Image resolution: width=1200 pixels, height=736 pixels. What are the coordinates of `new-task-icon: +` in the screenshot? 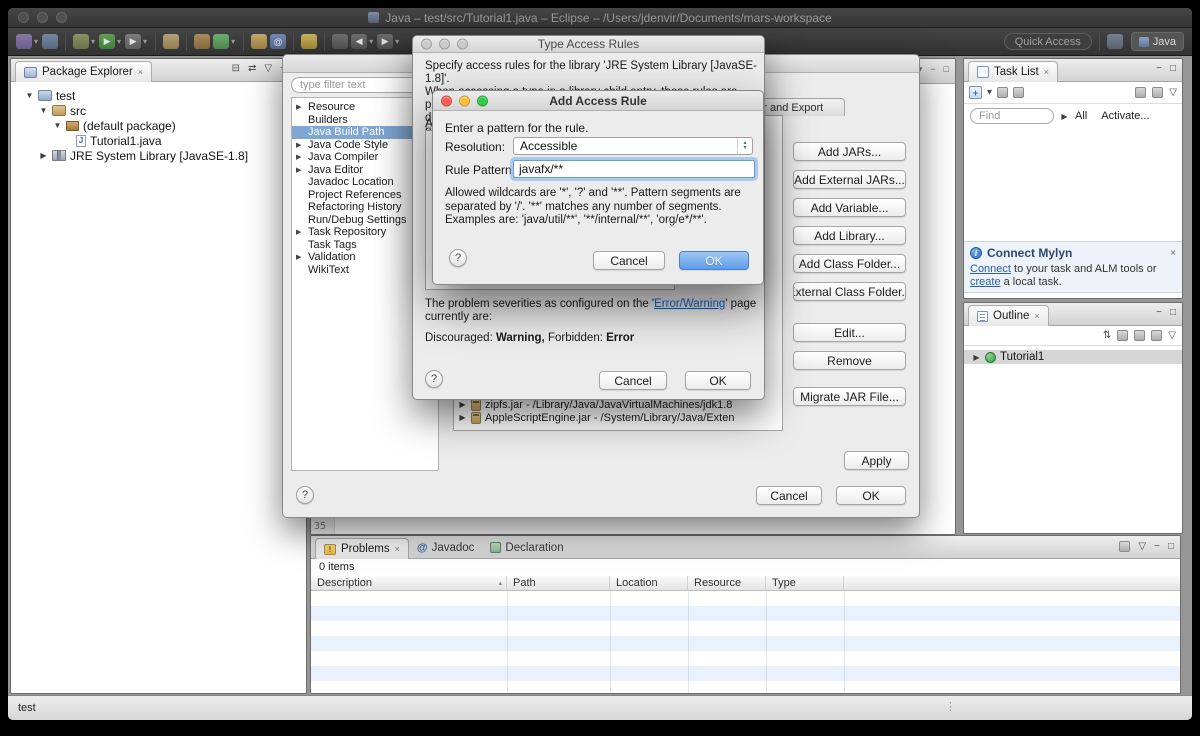 It's located at (975, 92).